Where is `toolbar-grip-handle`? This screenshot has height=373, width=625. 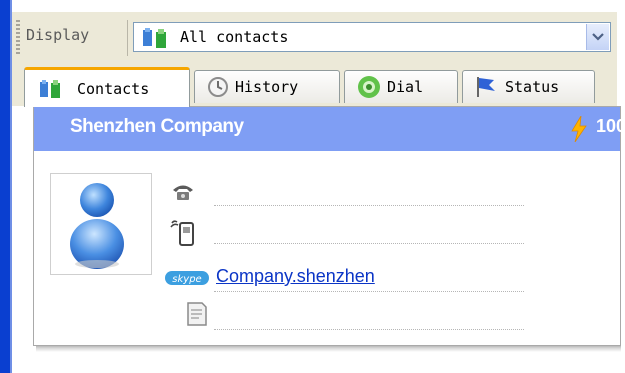
toolbar-grip-handle is located at coordinates (18, 37).